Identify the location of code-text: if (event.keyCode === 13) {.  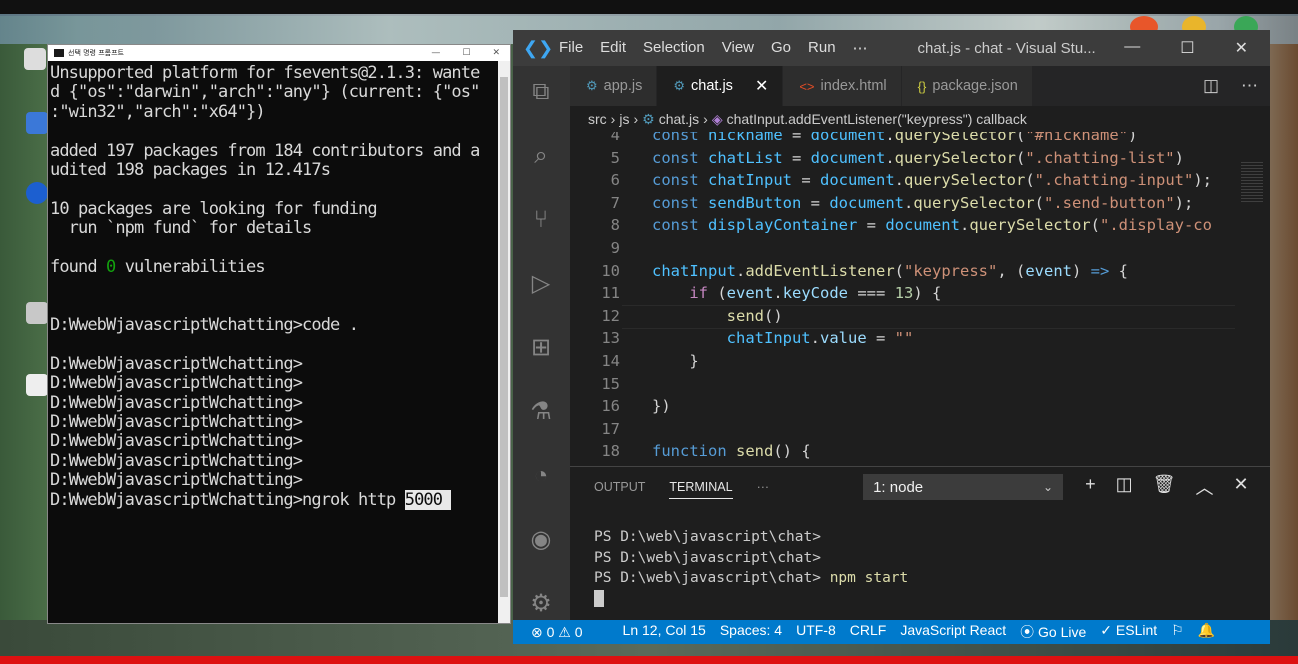
(815, 293).